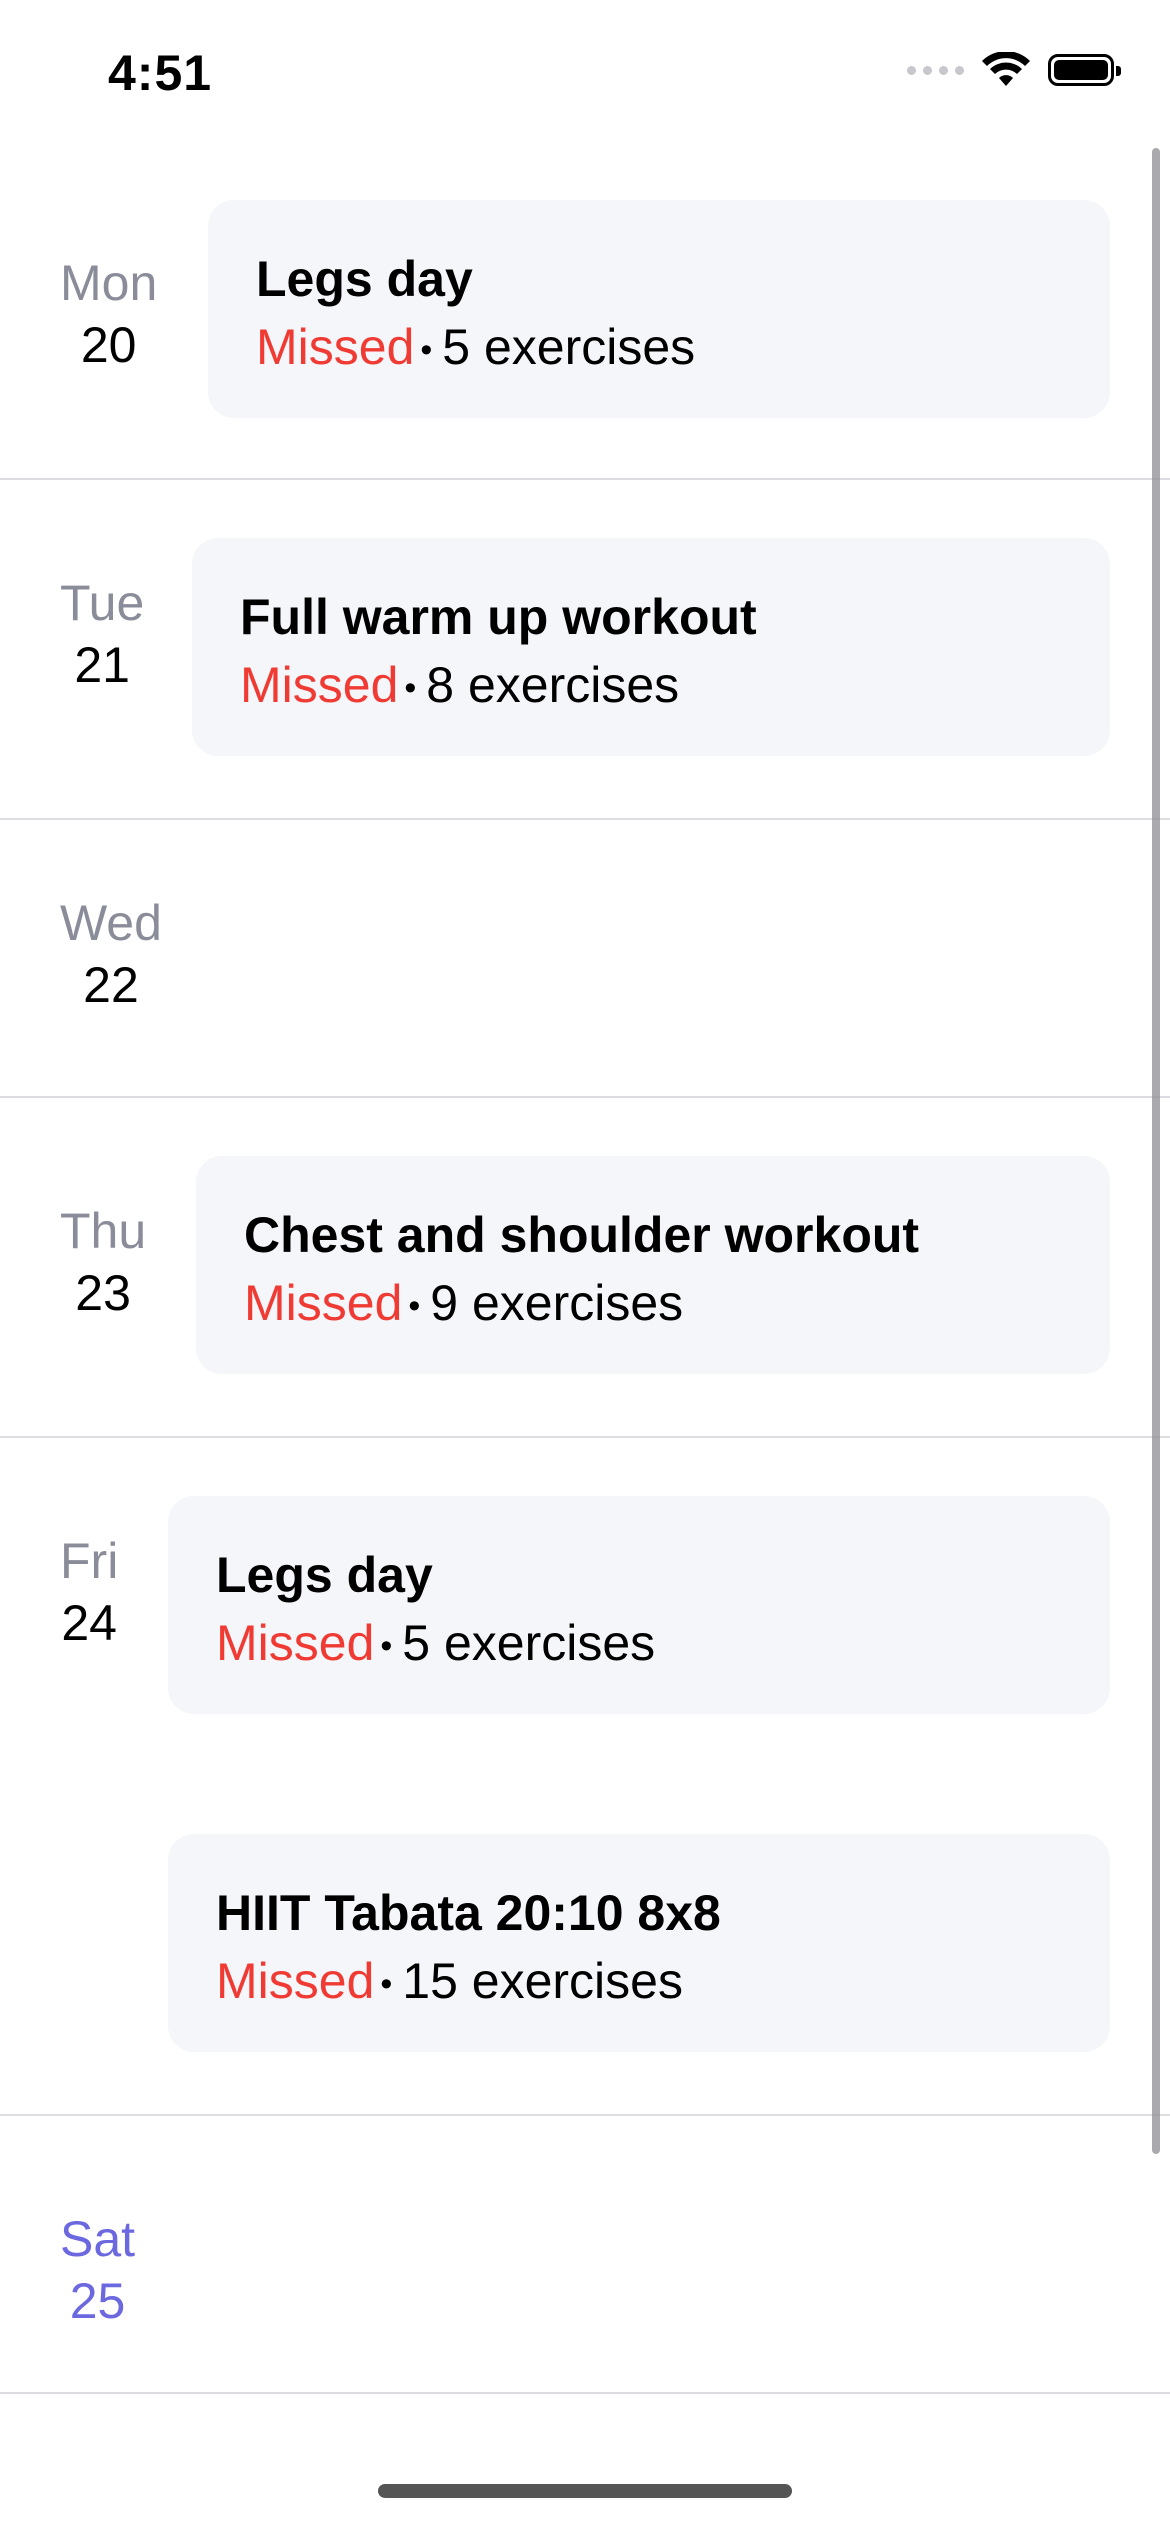 The image size is (1170, 2532). What do you see at coordinates (102, 665) in the screenshot?
I see `day-date: 21` at bounding box center [102, 665].